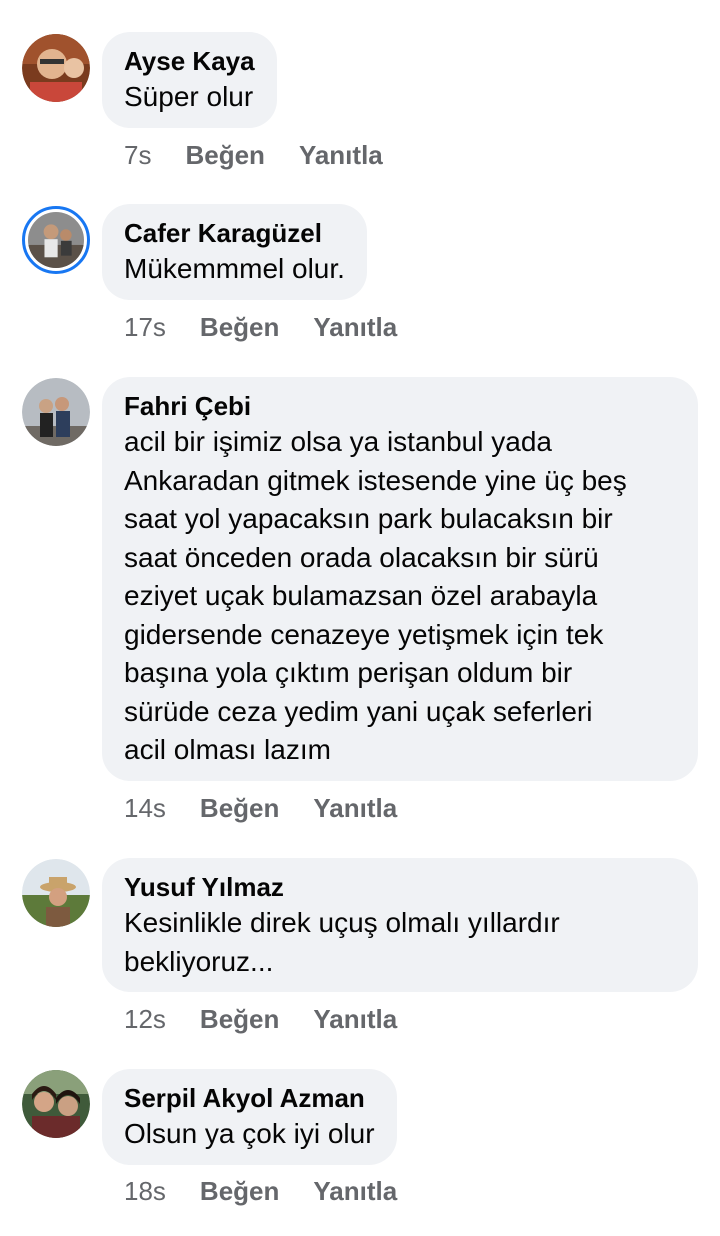 This screenshot has width=720, height=1236. I want to click on comment-text: Olsun ya çok iyi olur, so click(249, 1133).